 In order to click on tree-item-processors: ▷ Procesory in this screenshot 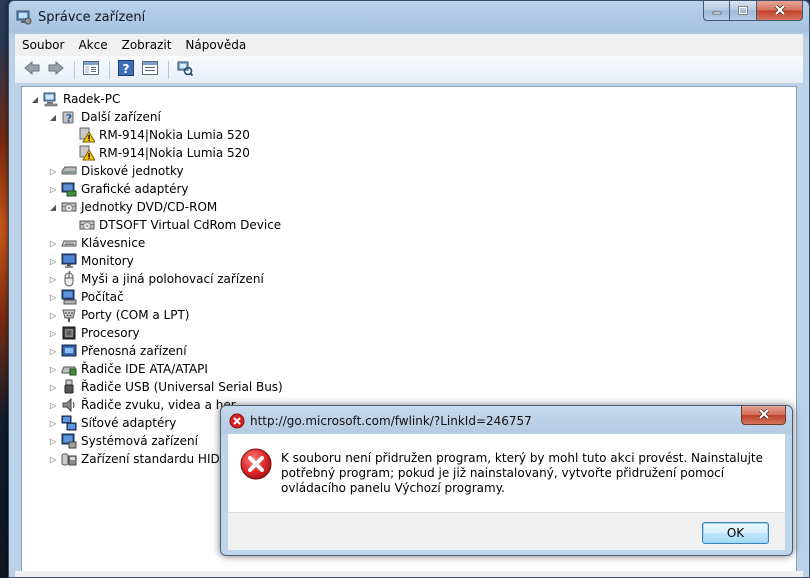, I will do `click(94, 333)`.